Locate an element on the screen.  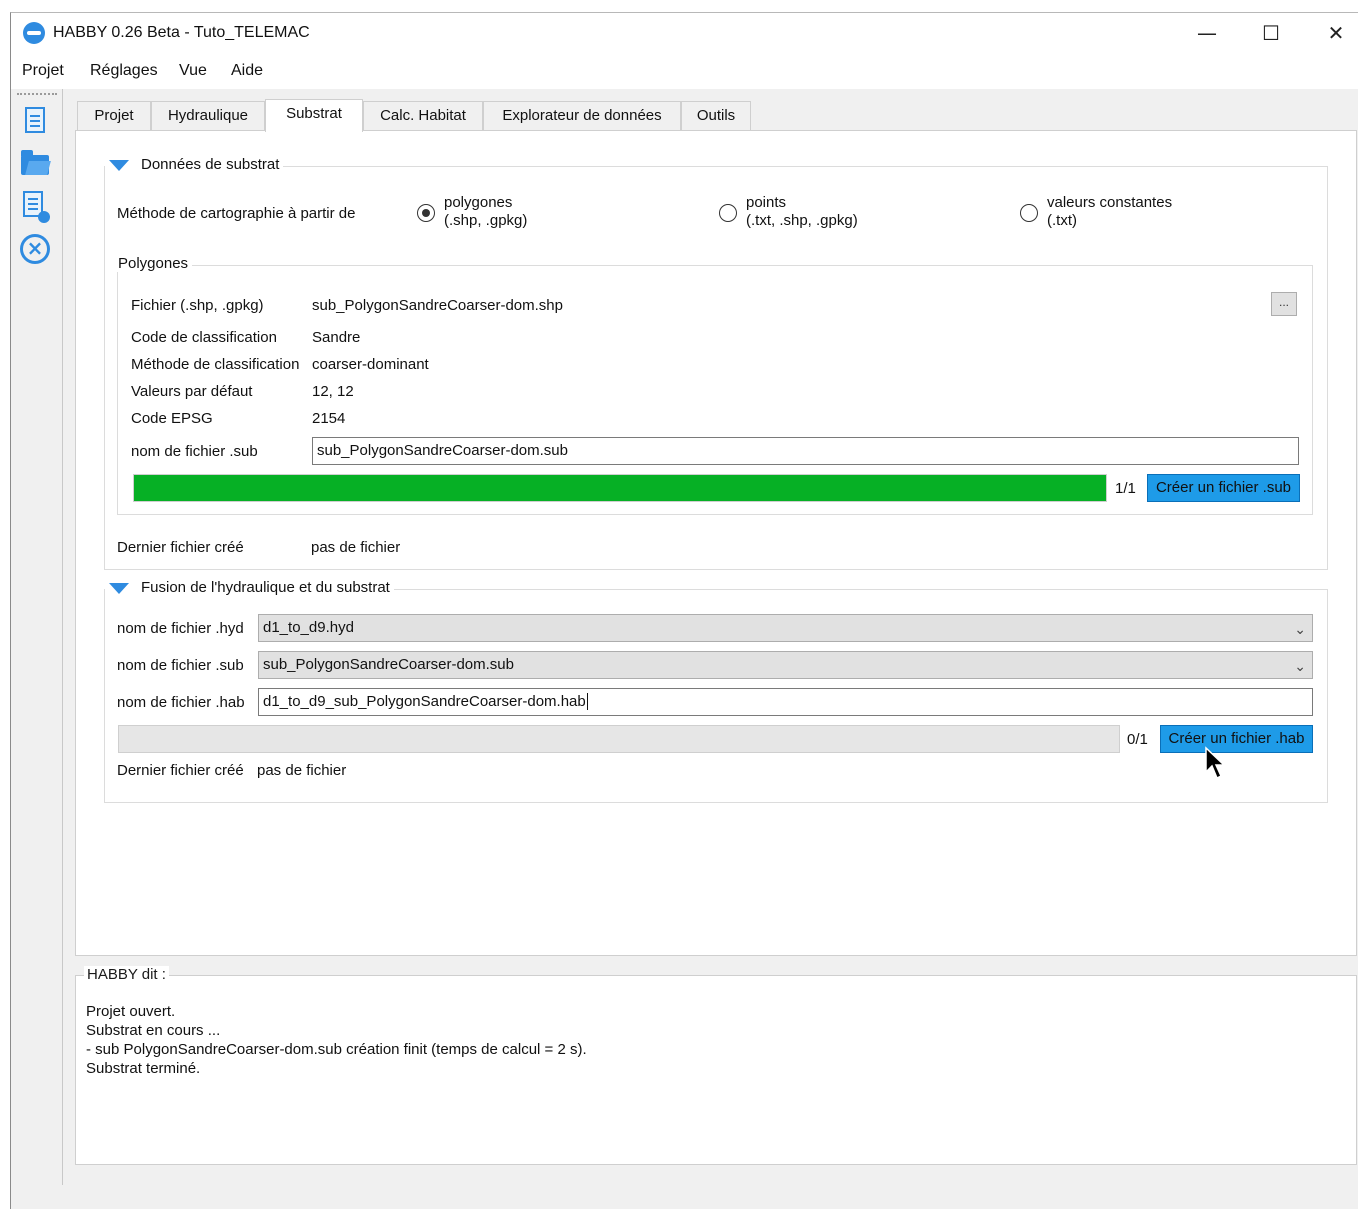
window-title: HABBY 0.26 Beta - Tuto_TELEMAC is located at coordinates (181, 32).